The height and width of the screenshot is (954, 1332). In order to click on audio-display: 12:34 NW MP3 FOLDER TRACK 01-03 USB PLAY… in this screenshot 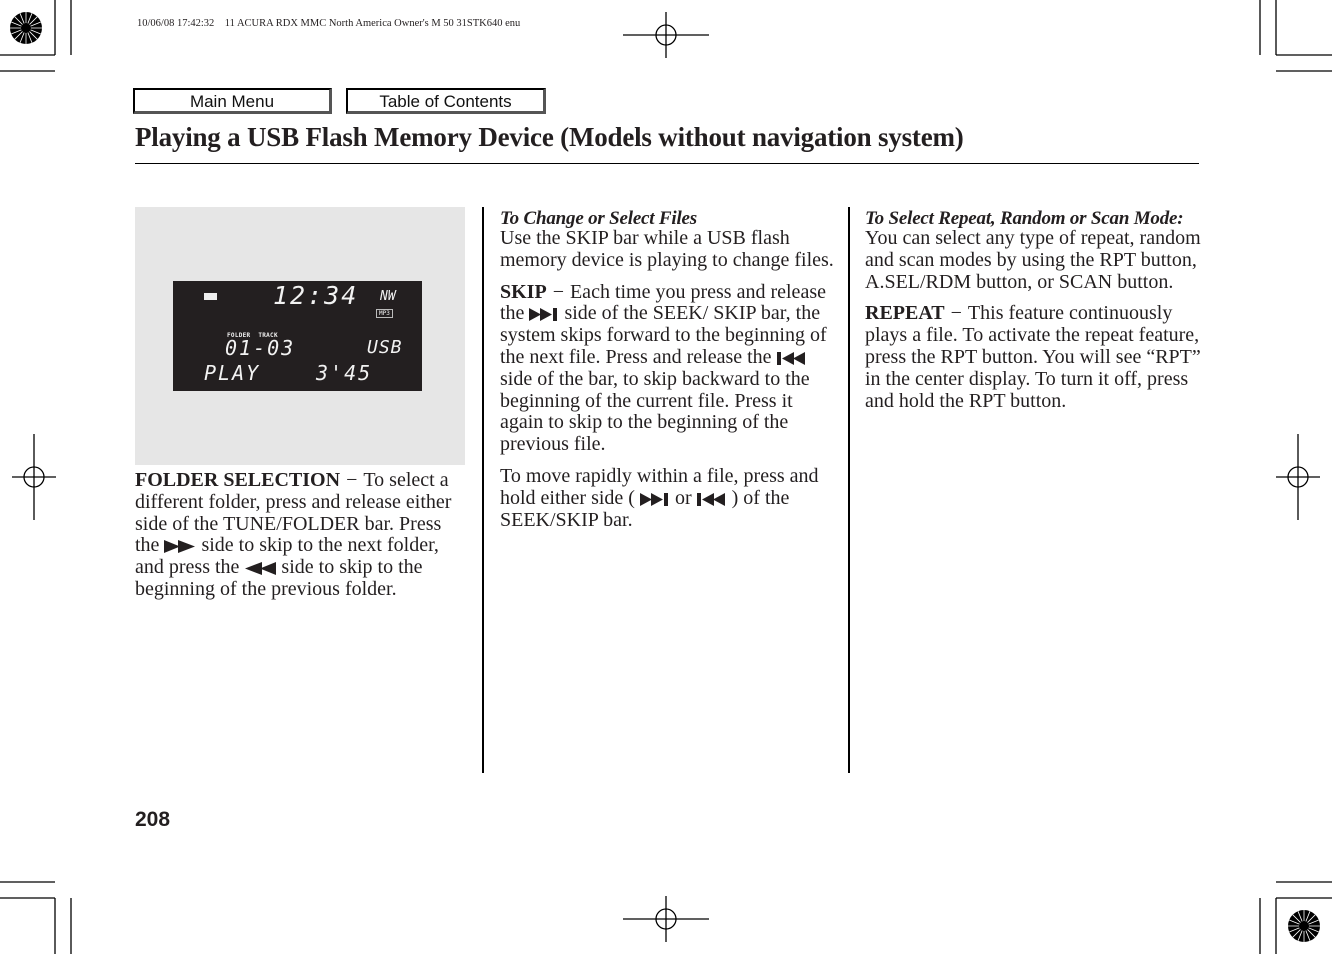, I will do `click(297, 336)`.